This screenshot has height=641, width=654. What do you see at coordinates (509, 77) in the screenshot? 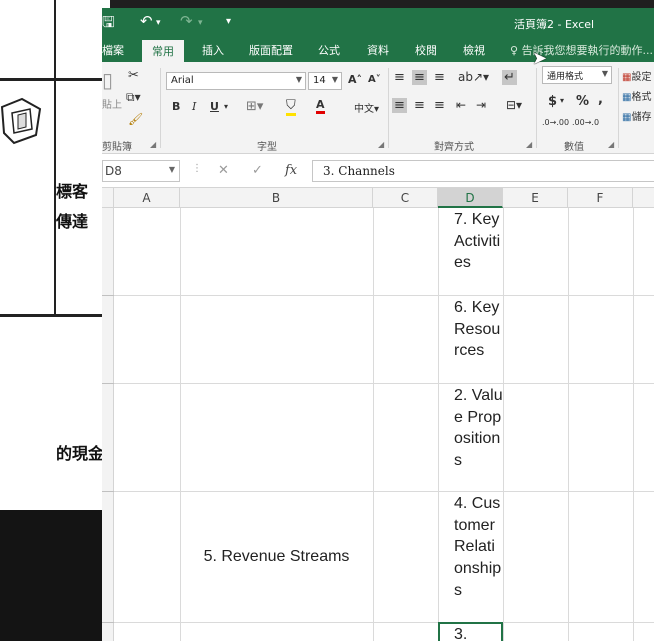
I see `wrap-text-icon: ↵` at bounding box center [509, 77].